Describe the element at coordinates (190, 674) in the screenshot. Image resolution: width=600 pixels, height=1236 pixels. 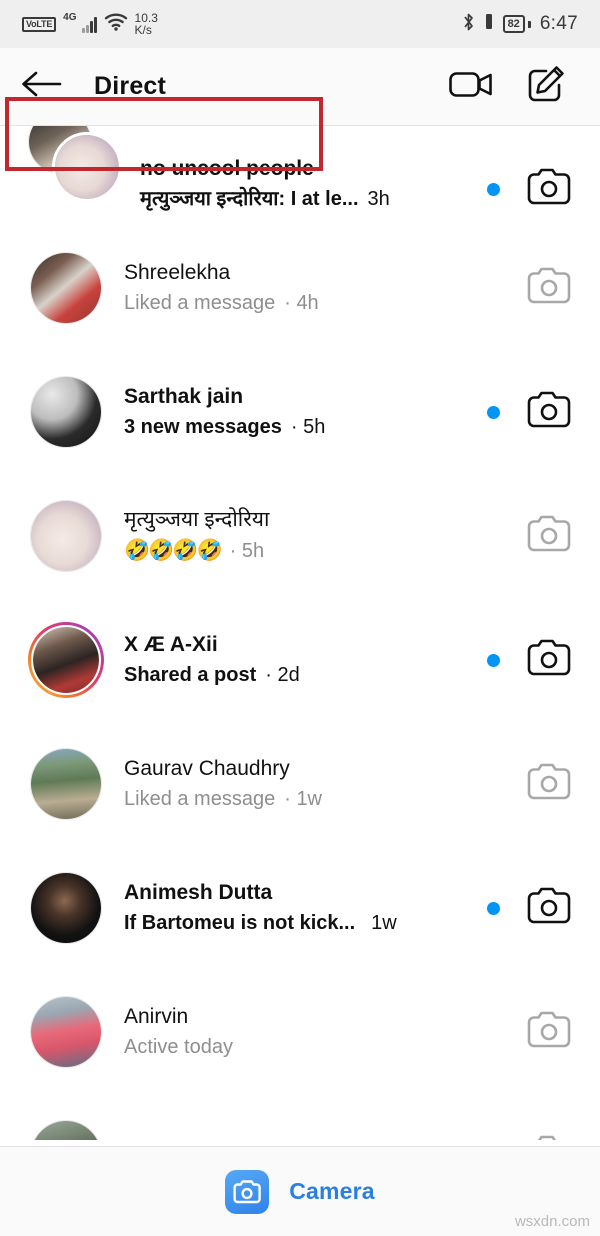
I see `conversation-preview: Shared a post` at that location.